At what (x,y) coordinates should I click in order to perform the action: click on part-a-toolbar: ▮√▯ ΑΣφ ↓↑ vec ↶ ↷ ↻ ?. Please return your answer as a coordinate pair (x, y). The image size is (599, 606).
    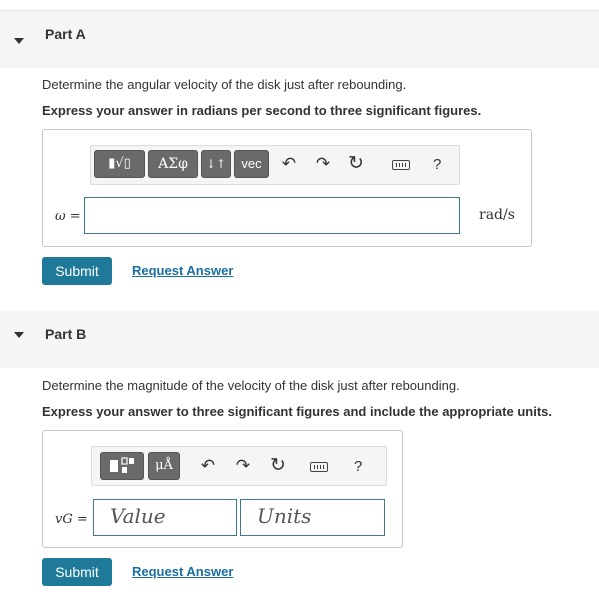
    Looking at the image, I should click on (275, 165).